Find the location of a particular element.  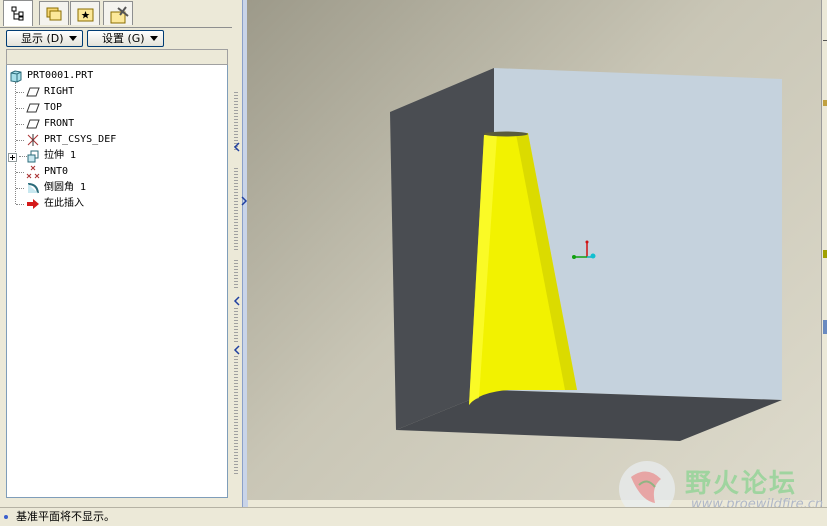

navigator-tabs is located at coordinates (116, 13).